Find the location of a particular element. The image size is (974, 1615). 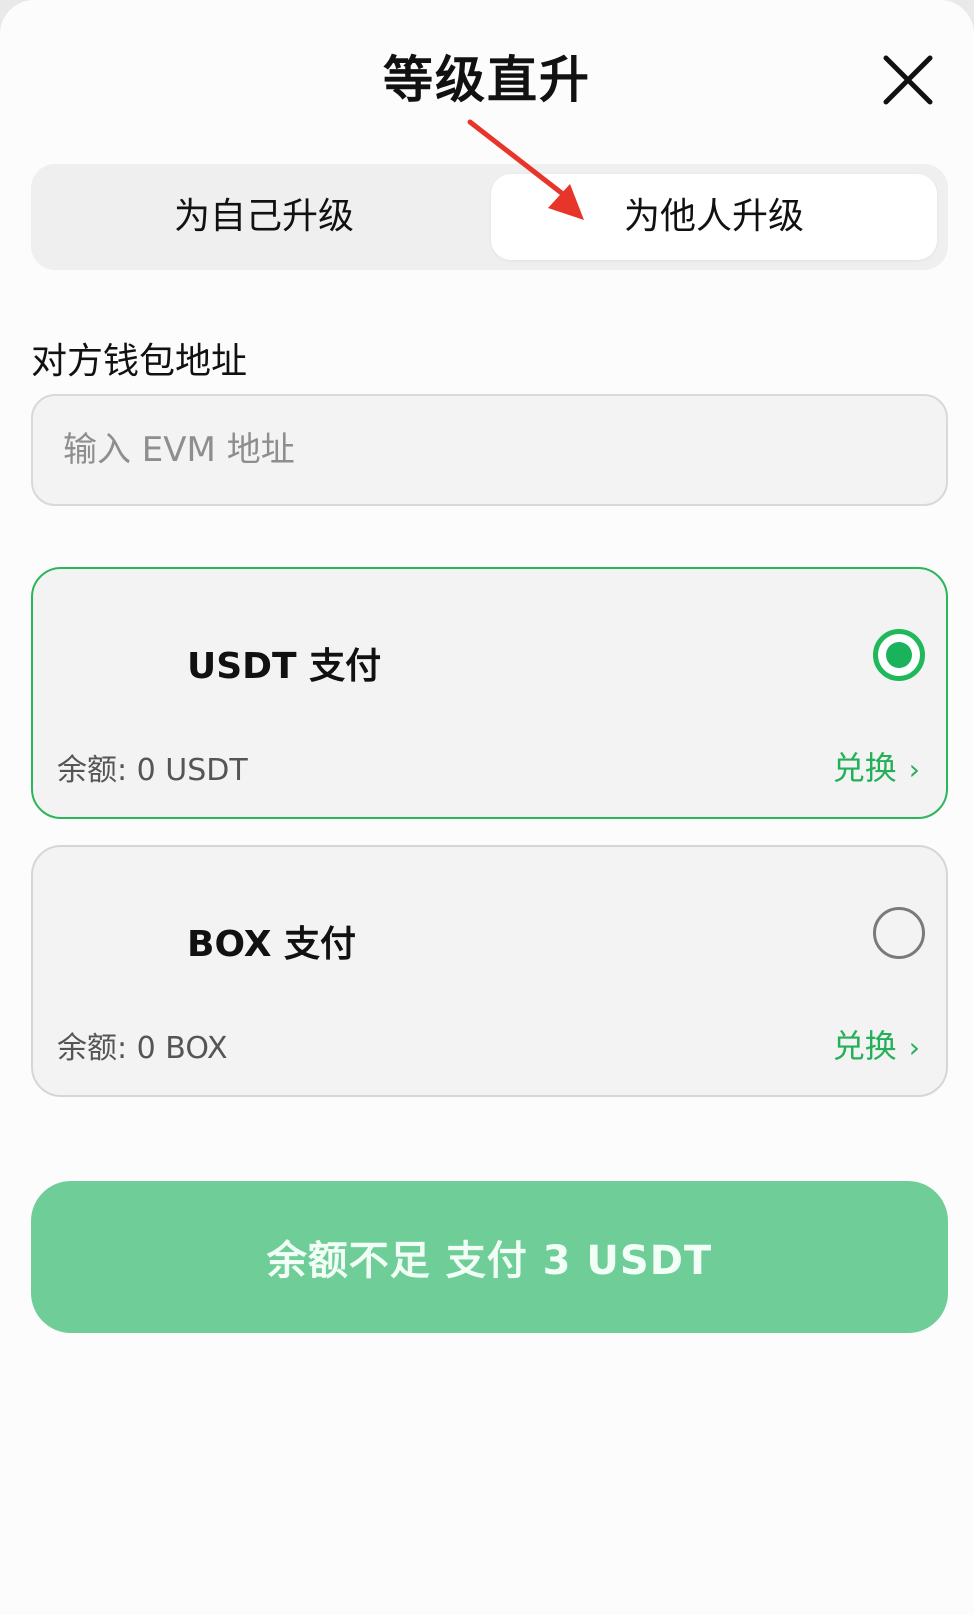

tab-upgrade-others: 为他人升级 is located at coordinates (714, 217).